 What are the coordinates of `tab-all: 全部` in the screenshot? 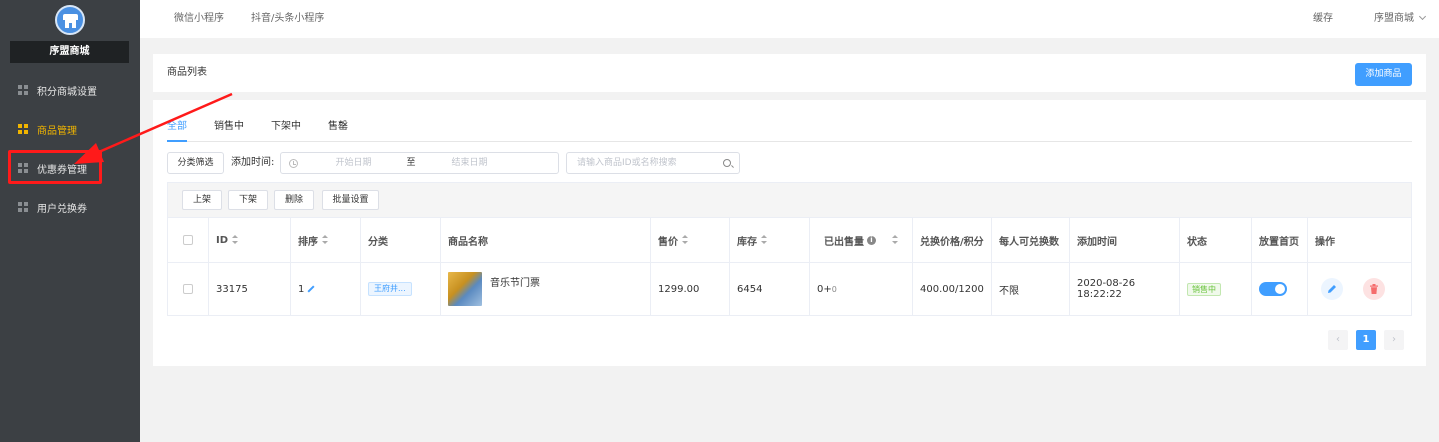 It's located at (177, 130).